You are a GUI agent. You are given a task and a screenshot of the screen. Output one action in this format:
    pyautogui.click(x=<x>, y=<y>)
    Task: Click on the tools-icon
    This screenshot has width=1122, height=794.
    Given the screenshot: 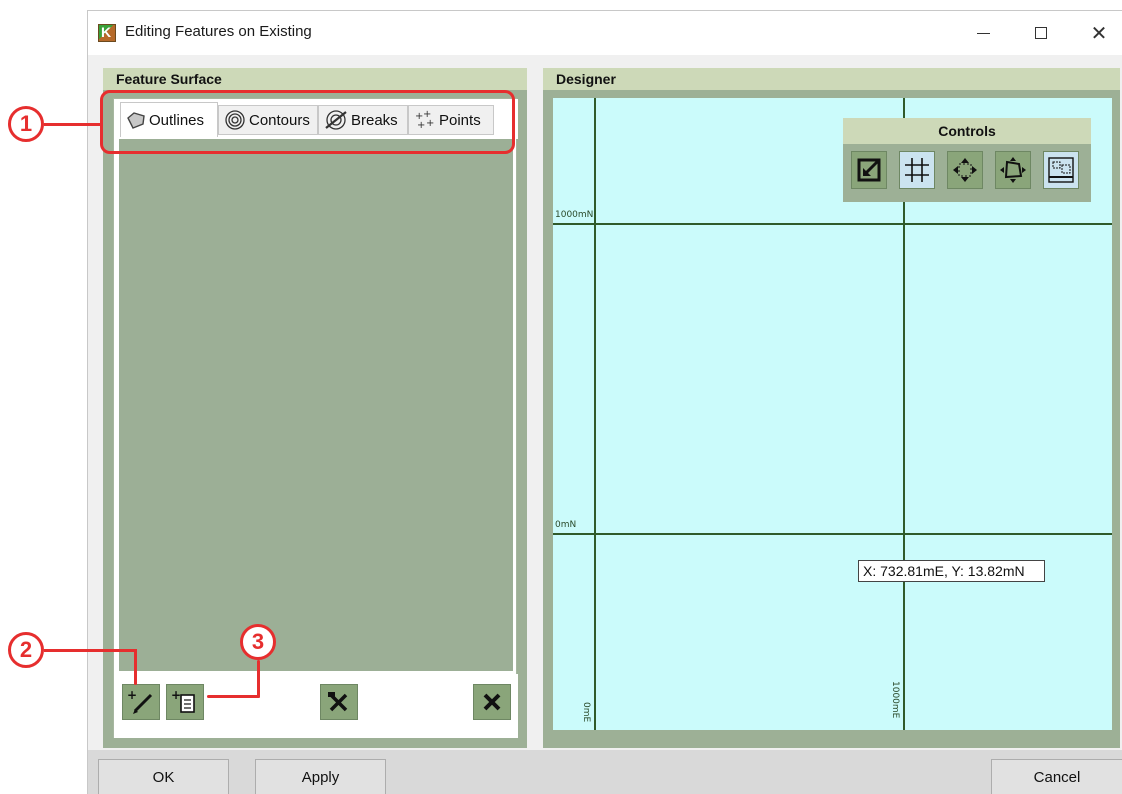 What is the action you would take?
    pyautogui.click(x=338, y=702)
    